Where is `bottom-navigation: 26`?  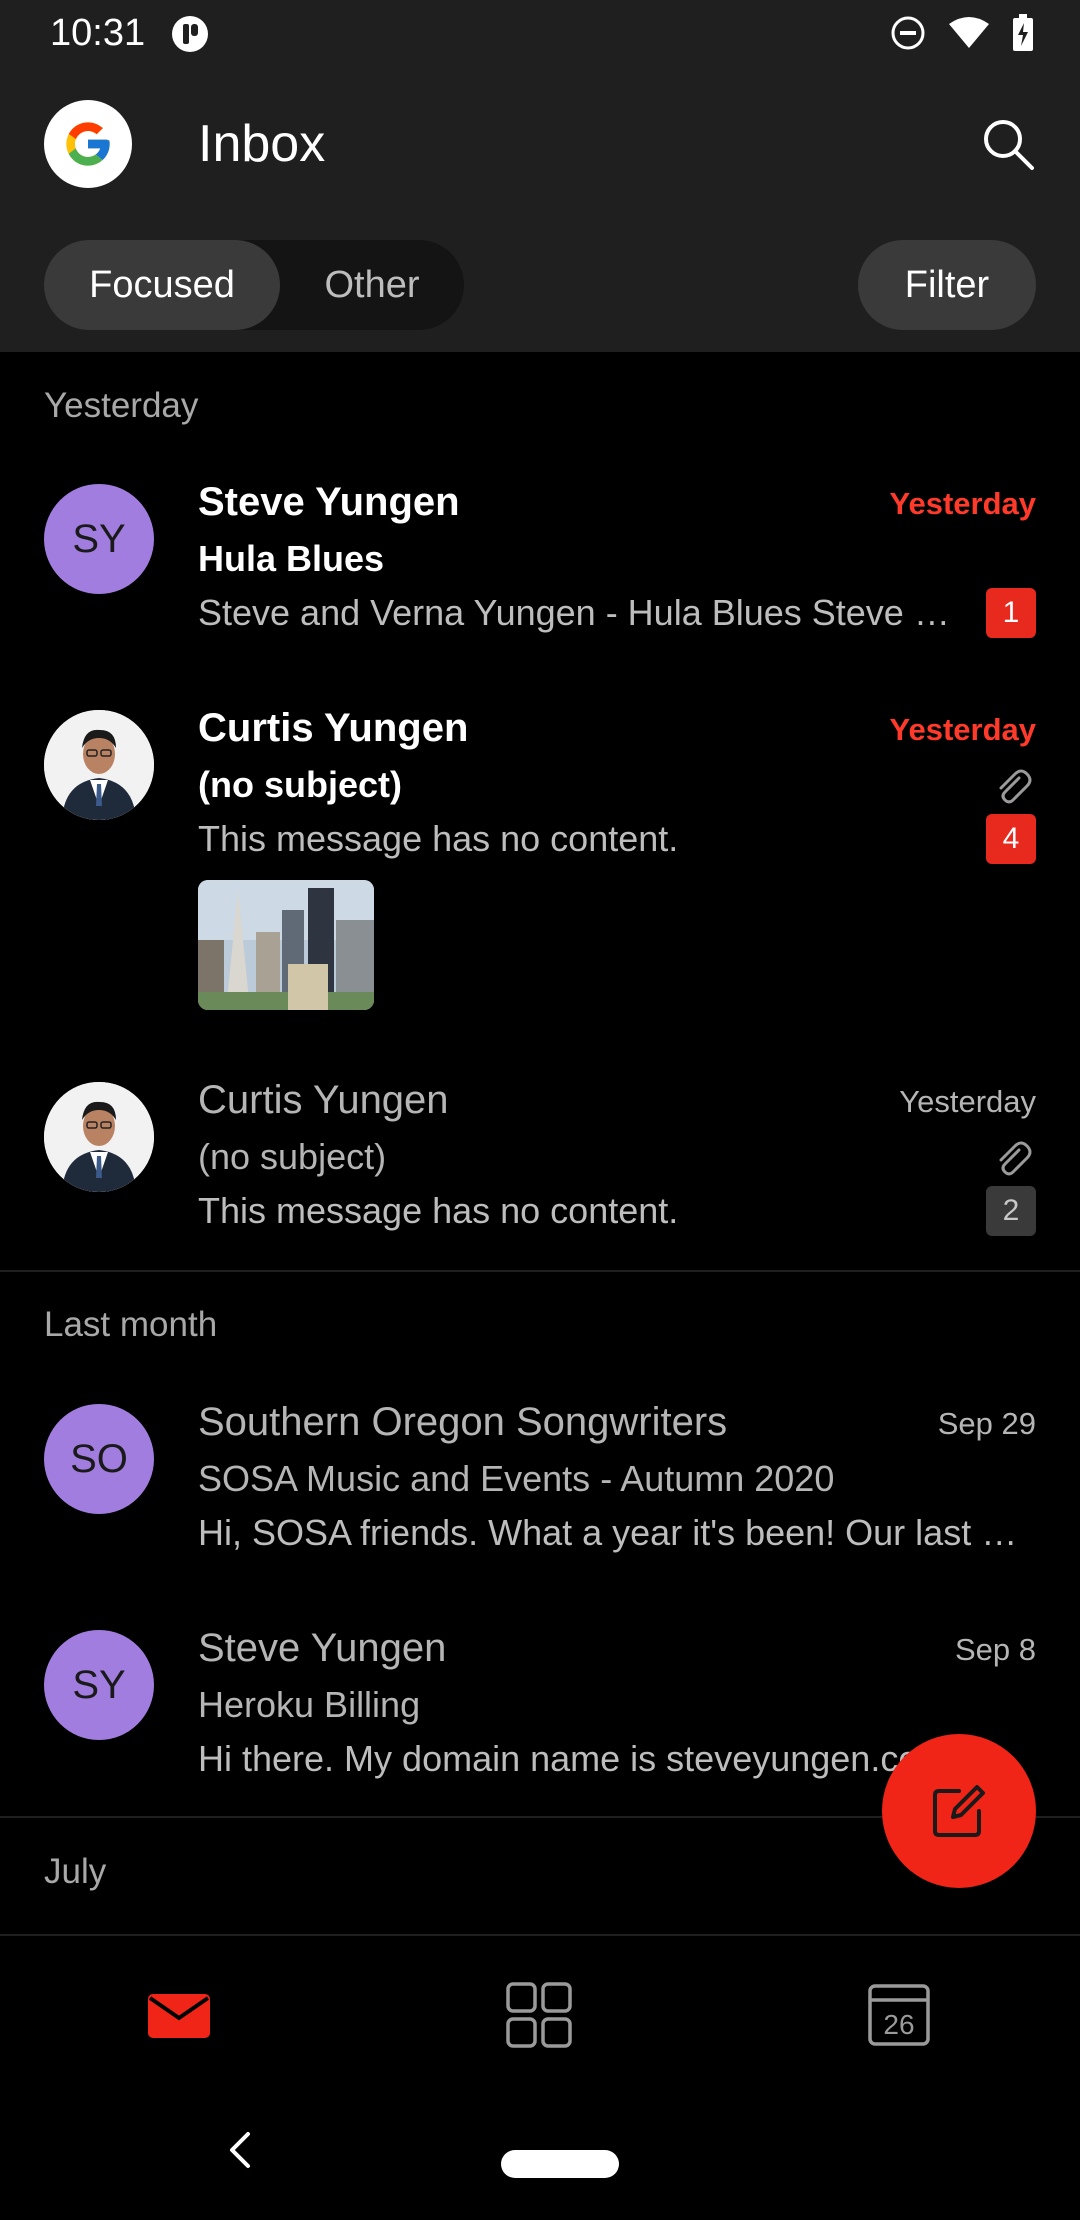 bottom-navigation: 26 is located at coordinates (540, 2009).